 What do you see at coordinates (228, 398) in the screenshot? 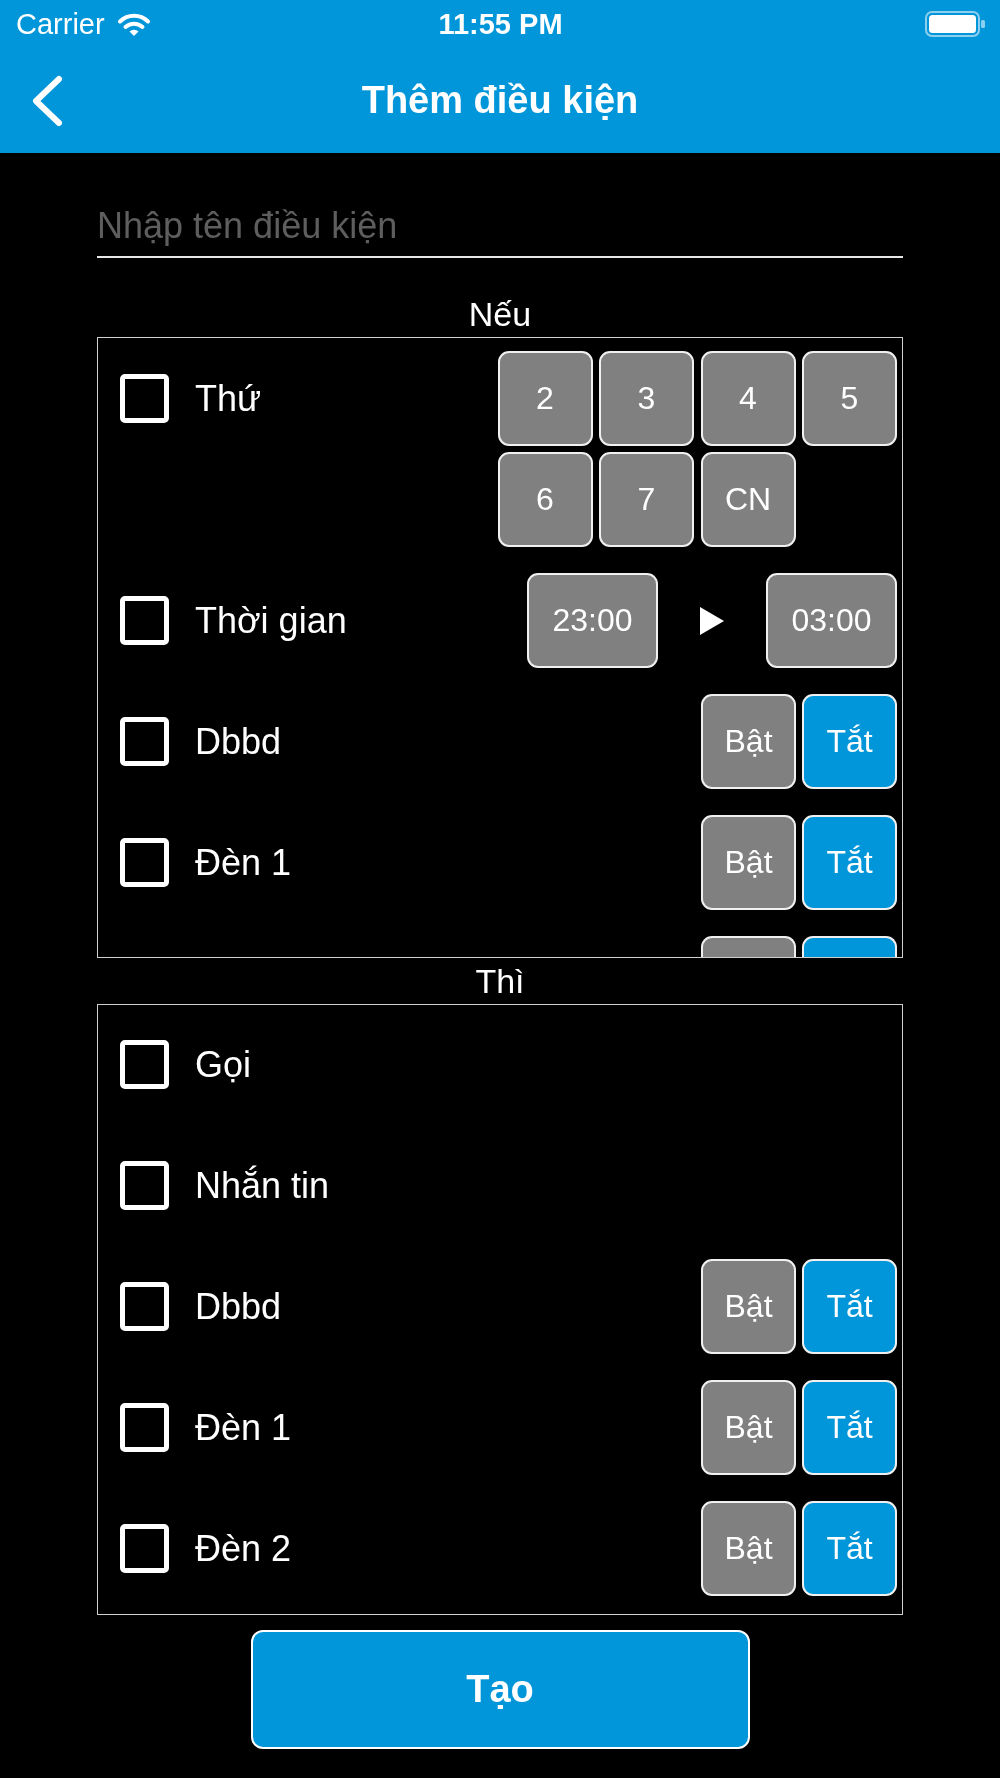
I see `condition-label: Thứ` at bounding box center [228, 398].